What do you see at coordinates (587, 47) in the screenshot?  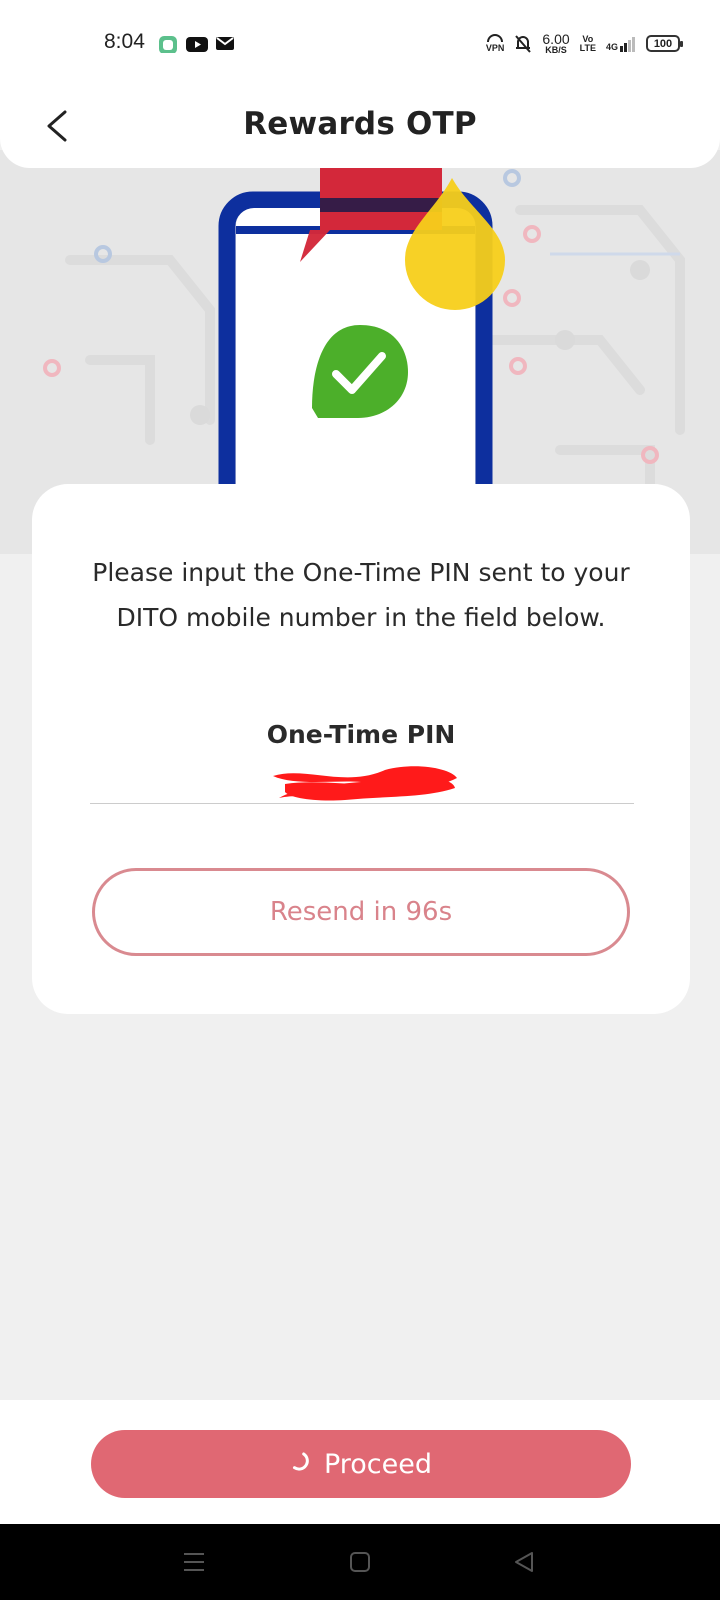 I see `volte-bottom: LTE` at bounding box center [587, 47].